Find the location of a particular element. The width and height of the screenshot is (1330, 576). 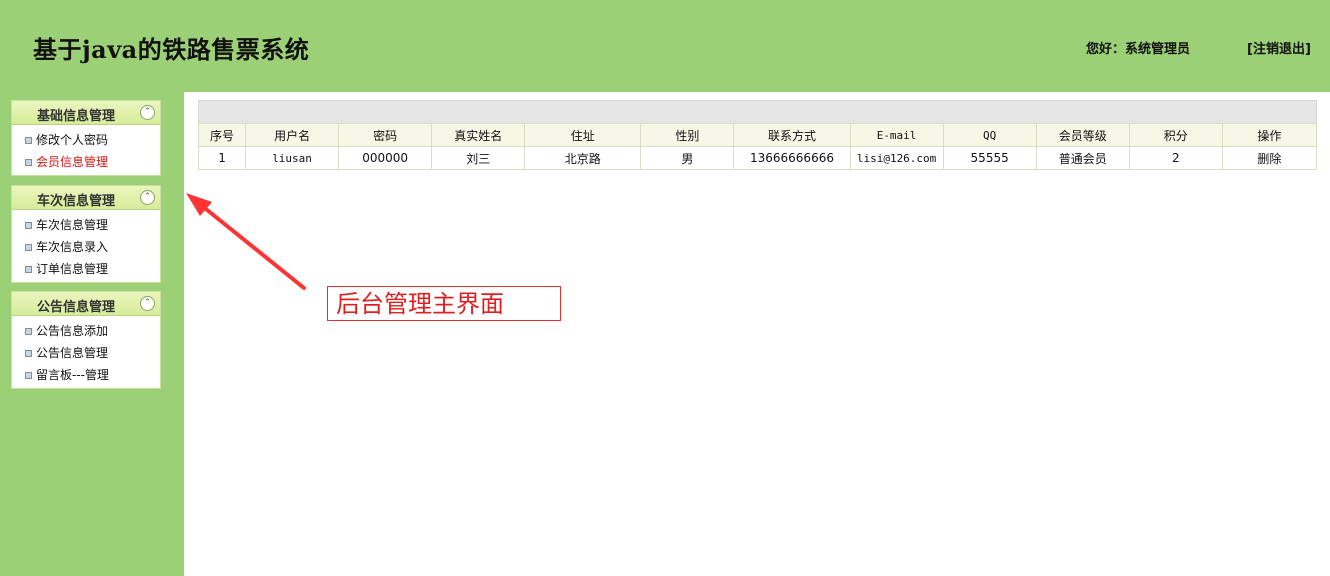

sidebar-item-label: 车次信息管理 is located at coordinates (72, 225).